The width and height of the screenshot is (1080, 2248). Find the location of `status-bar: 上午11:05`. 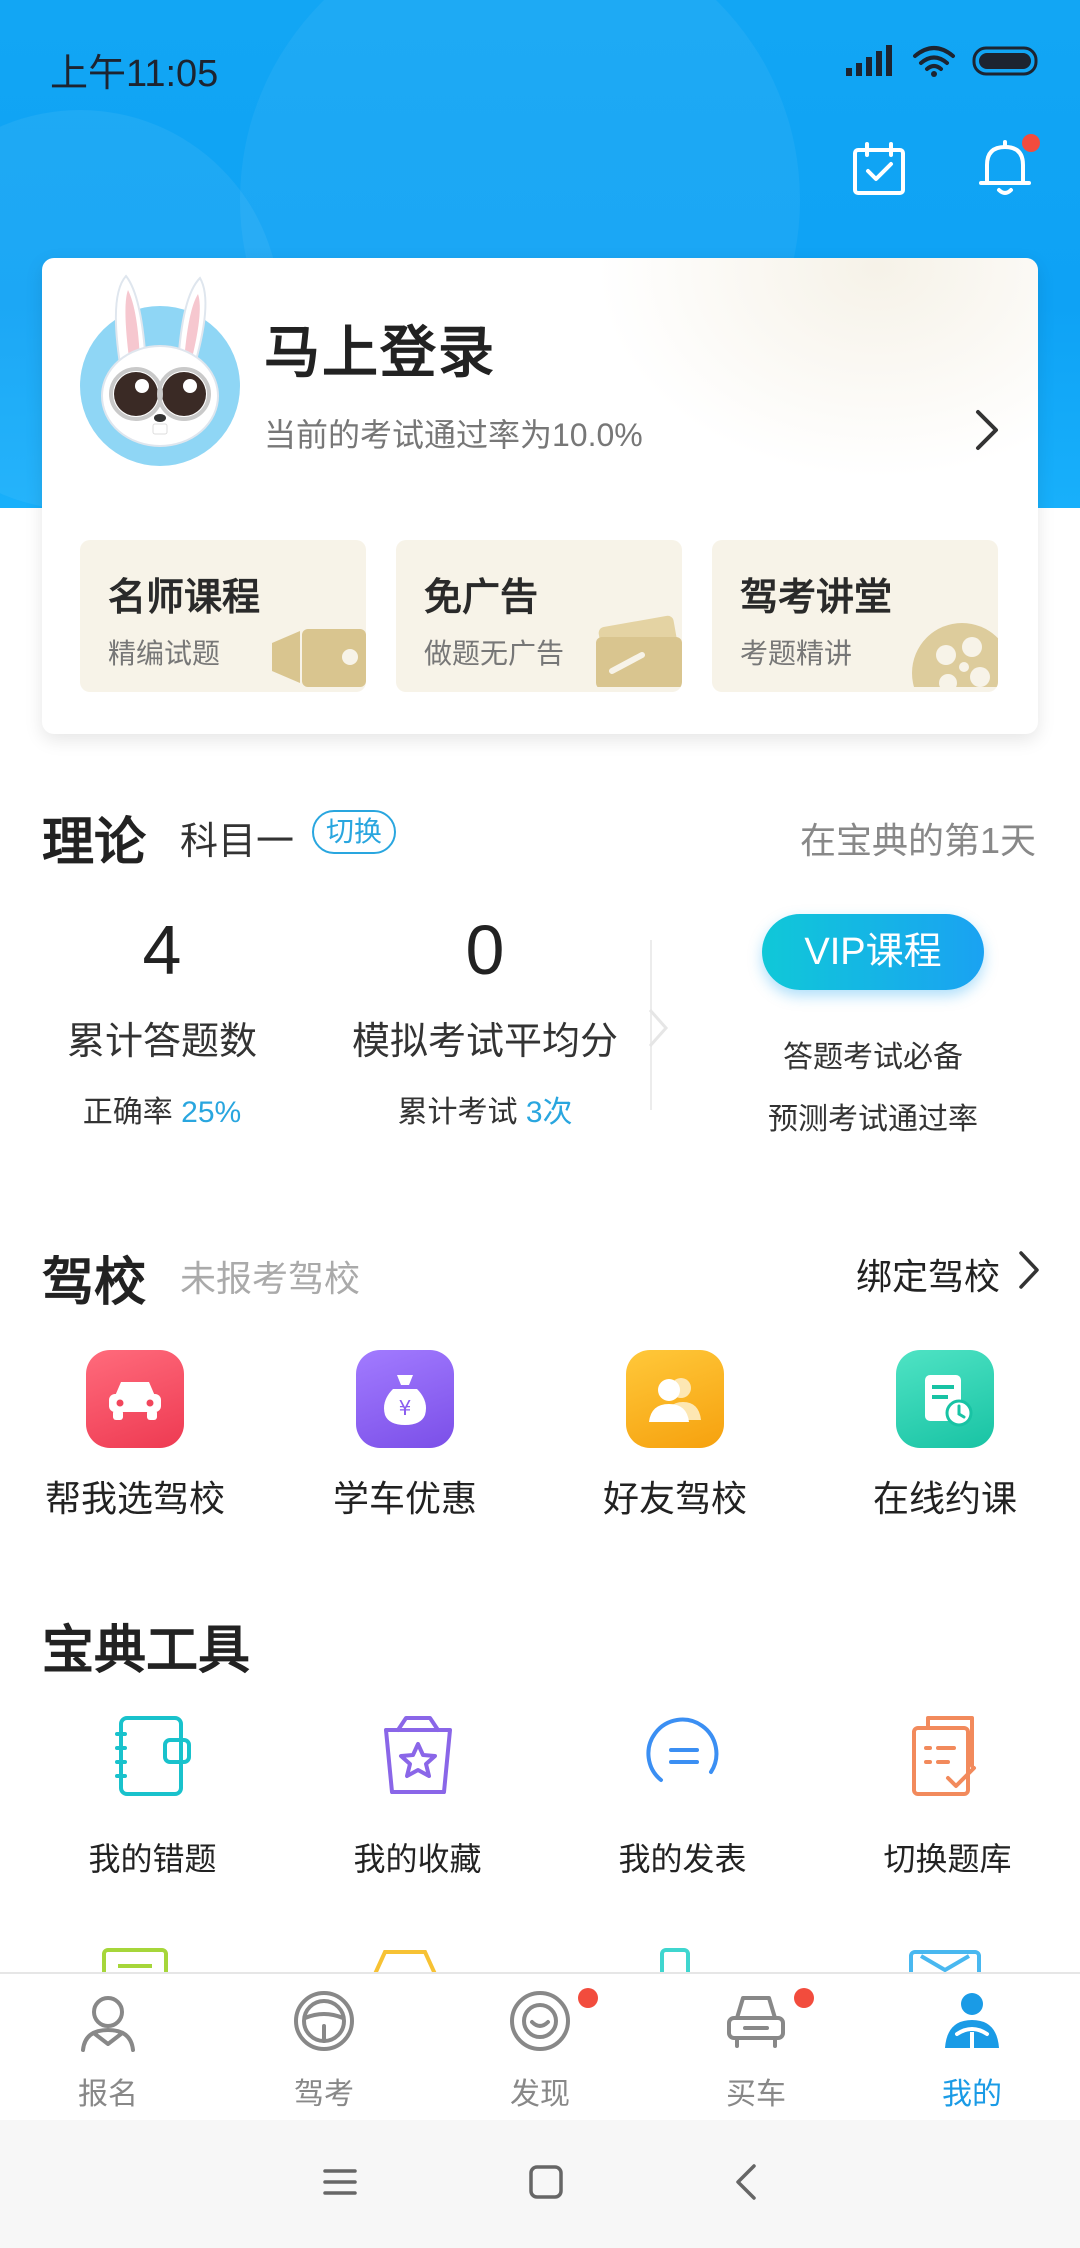

status-bar: 上午11:05 is located at coordinates (540, 60).